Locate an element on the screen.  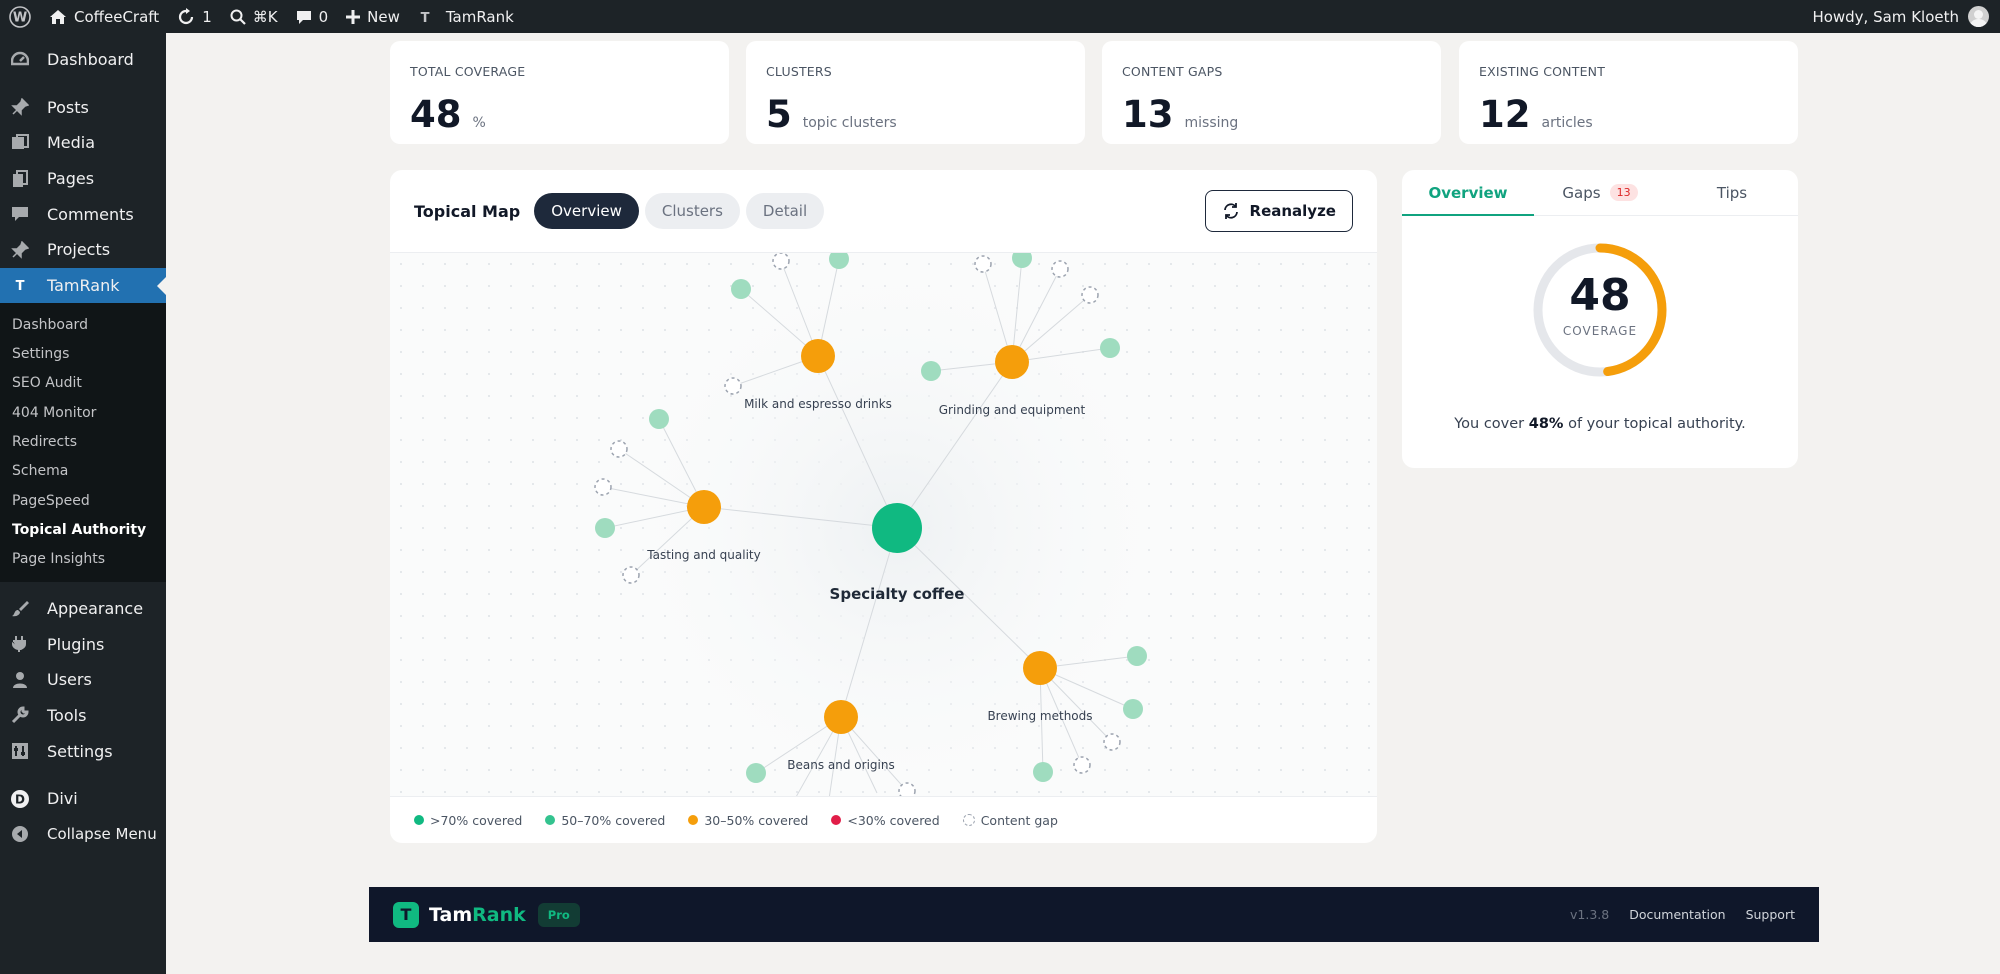
submenu-schema: Schema is located at coordinates (83, 471).